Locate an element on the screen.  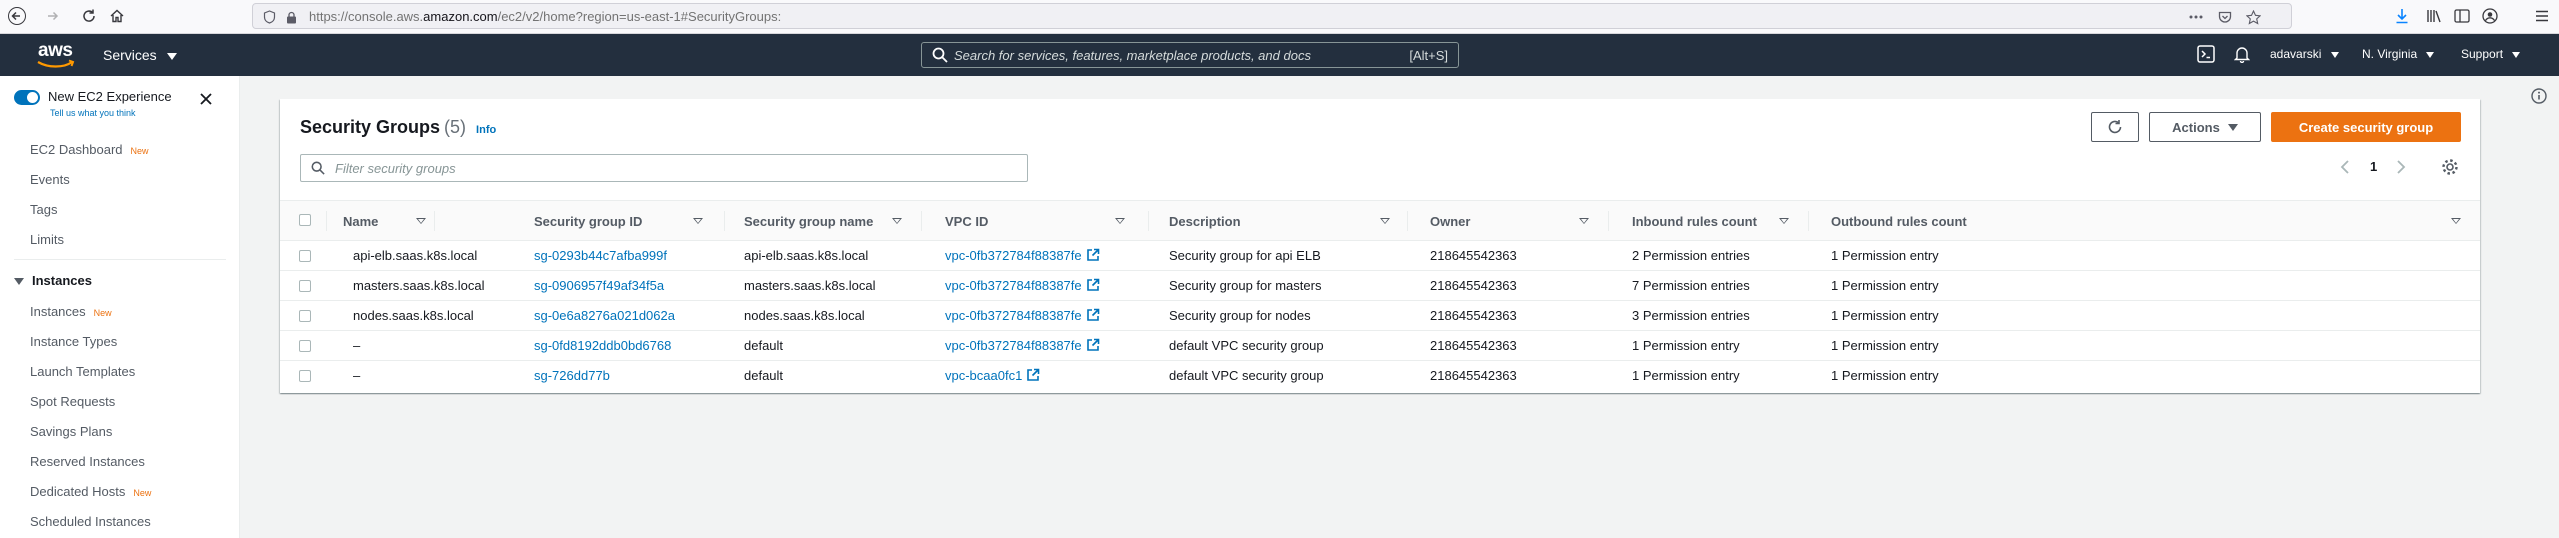
cell-sg-id-link: sg-0906957f49af34f5a is located at coordinates (599, 285).